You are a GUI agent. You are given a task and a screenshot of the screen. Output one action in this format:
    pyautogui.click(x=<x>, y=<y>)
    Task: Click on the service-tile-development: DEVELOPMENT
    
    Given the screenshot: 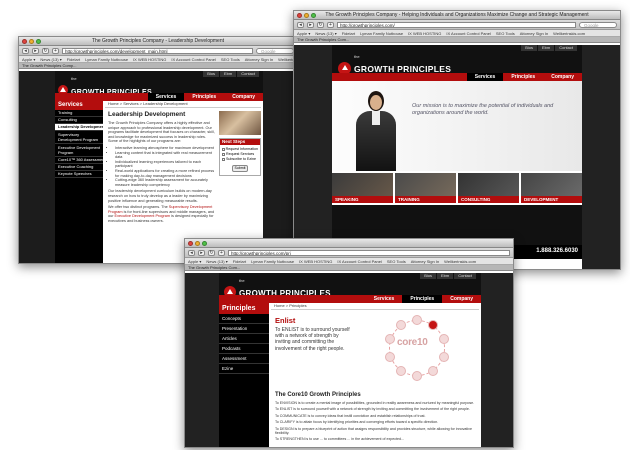 What is the action you would take?
    pyautogui.click(x=551, y=188)
    